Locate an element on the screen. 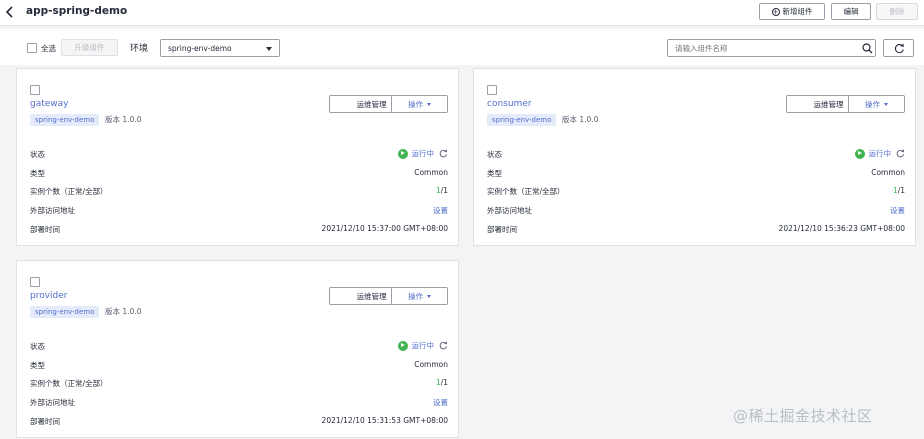  deploy-time-row: 部署时间 2021/12/10 15:36:23 GMT+08:00 is located at coordinates (696, 229).